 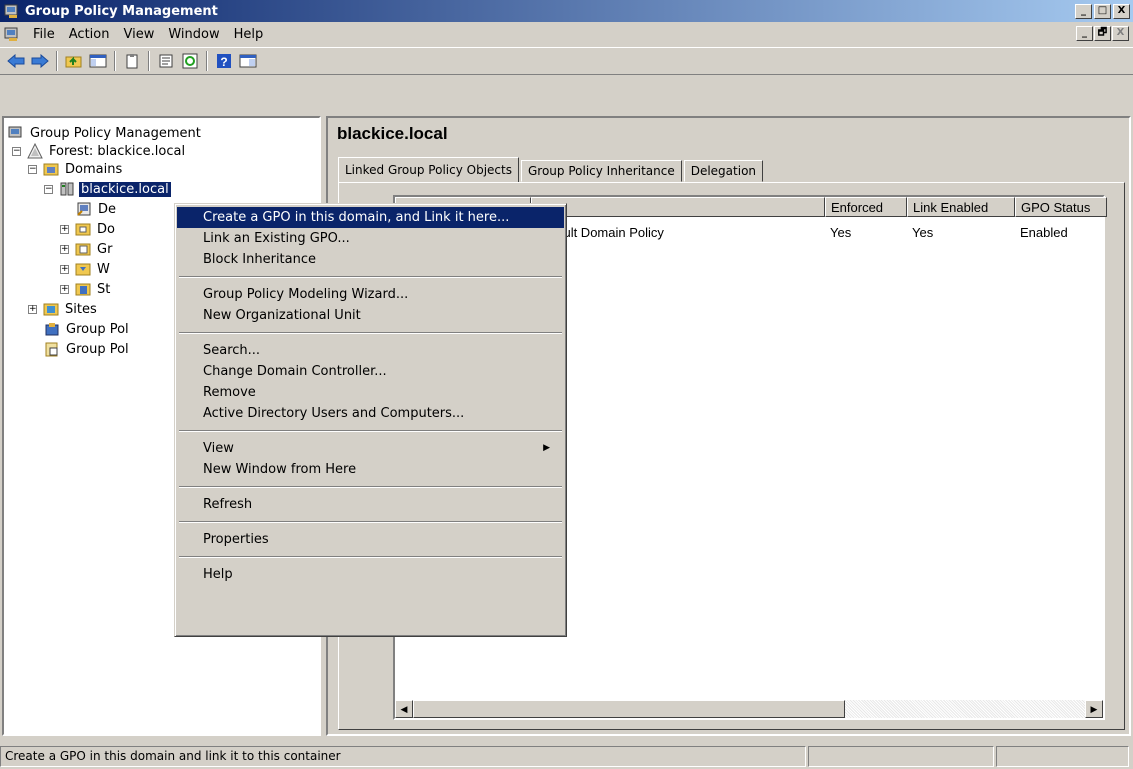 I want to click on context-menu-item-label: New Window from Here, so click(x=280, y=469).